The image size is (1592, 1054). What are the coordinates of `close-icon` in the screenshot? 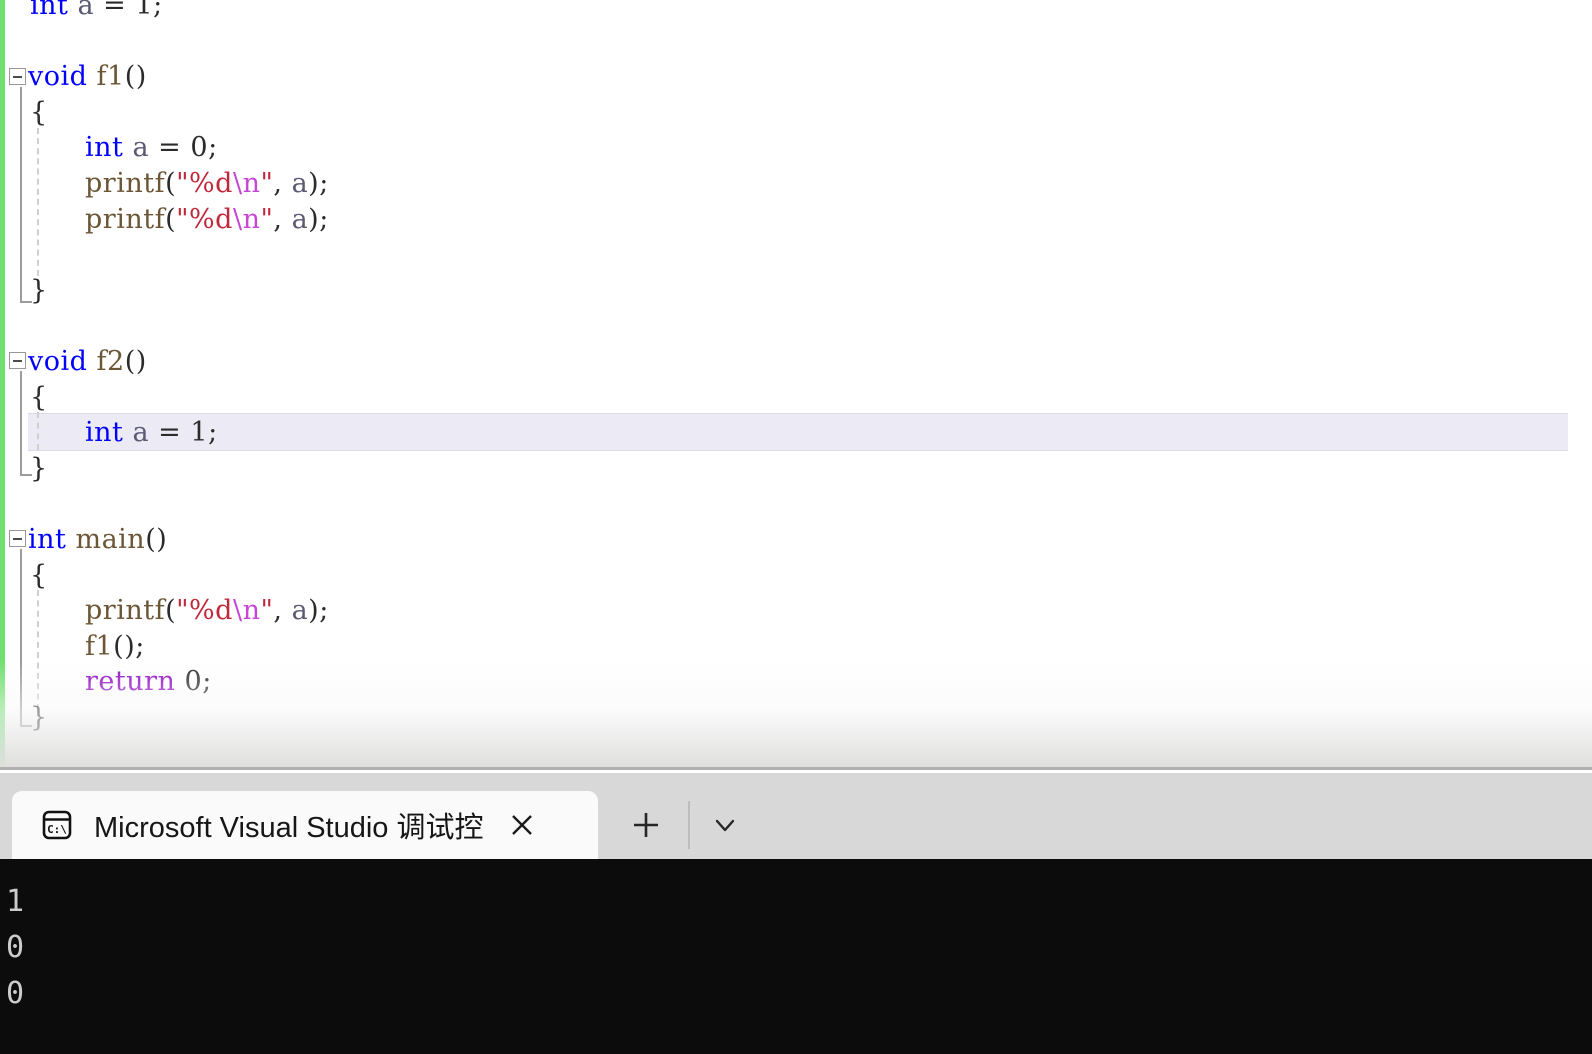 It's located at (522, 825).